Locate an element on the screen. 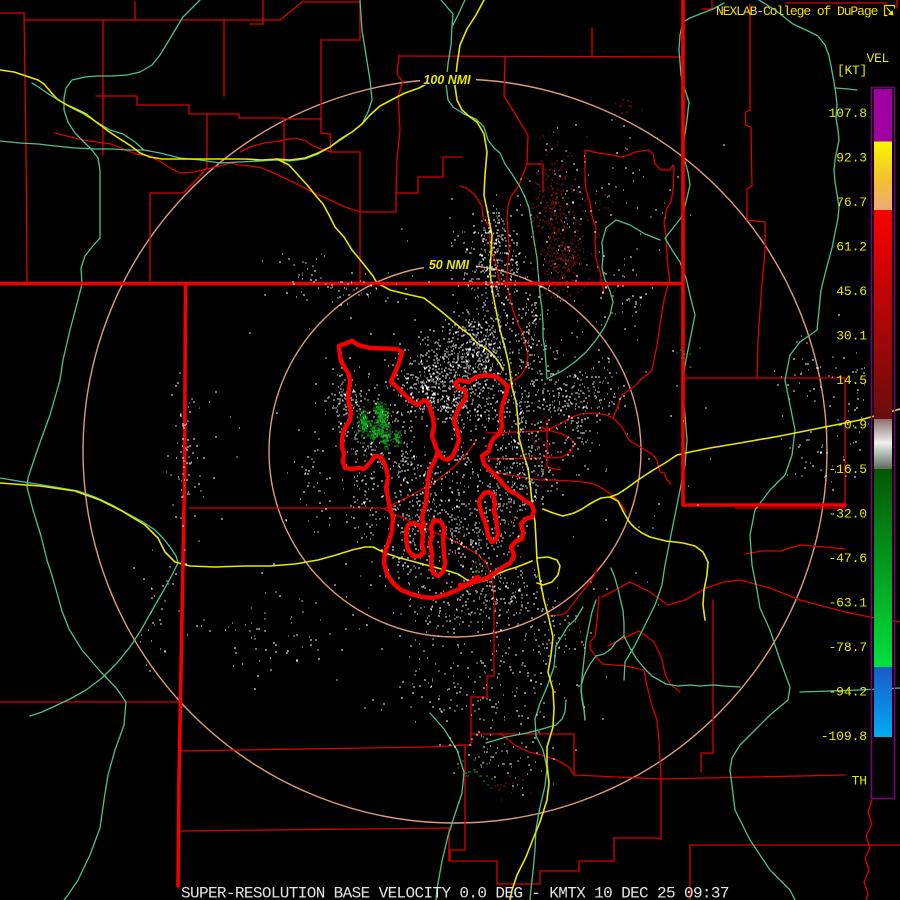 The height and width of the screenshot is (900, 900). svg-text: 92.3 is located at coordinates (851, 158).